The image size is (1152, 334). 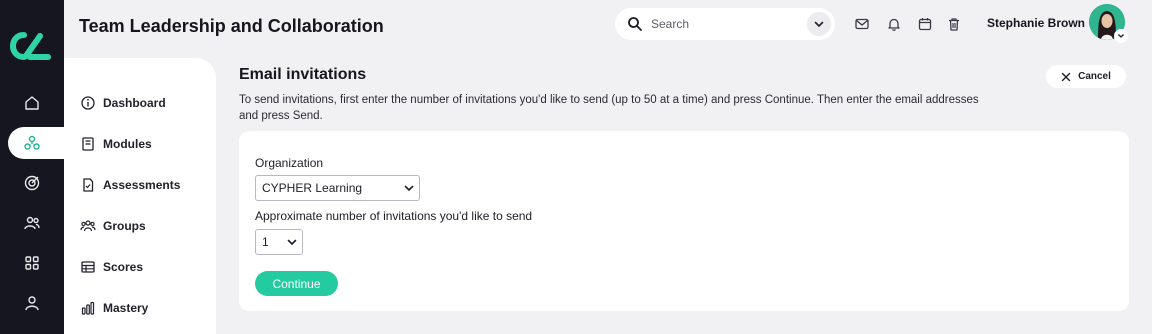 I want to click on grid-icon, so click(x=32, y=263).